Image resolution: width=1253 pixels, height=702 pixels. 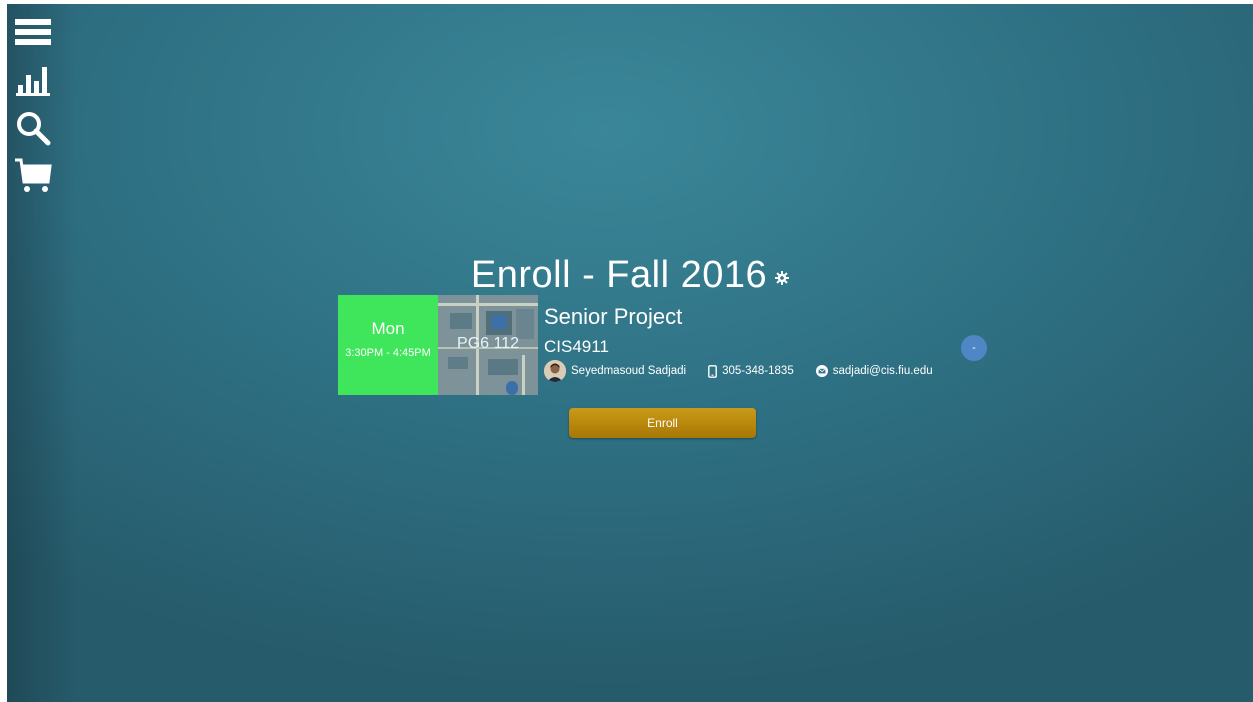 I want to click on page-title-text: Enroll - Fall 2016, so click(x=619, y=275).